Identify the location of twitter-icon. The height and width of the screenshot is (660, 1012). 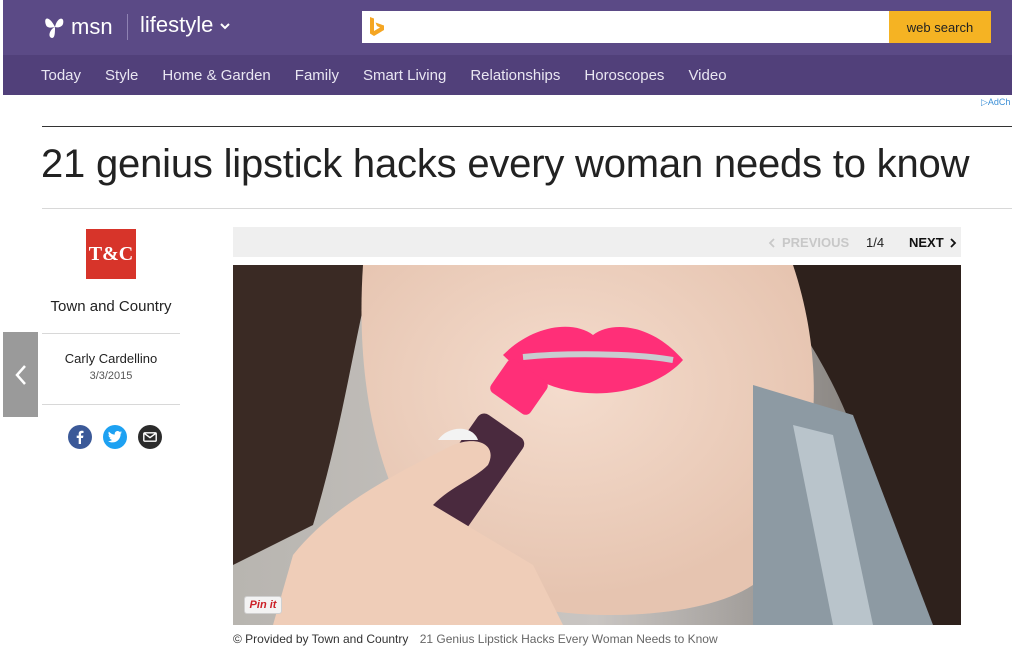
(115, 437).